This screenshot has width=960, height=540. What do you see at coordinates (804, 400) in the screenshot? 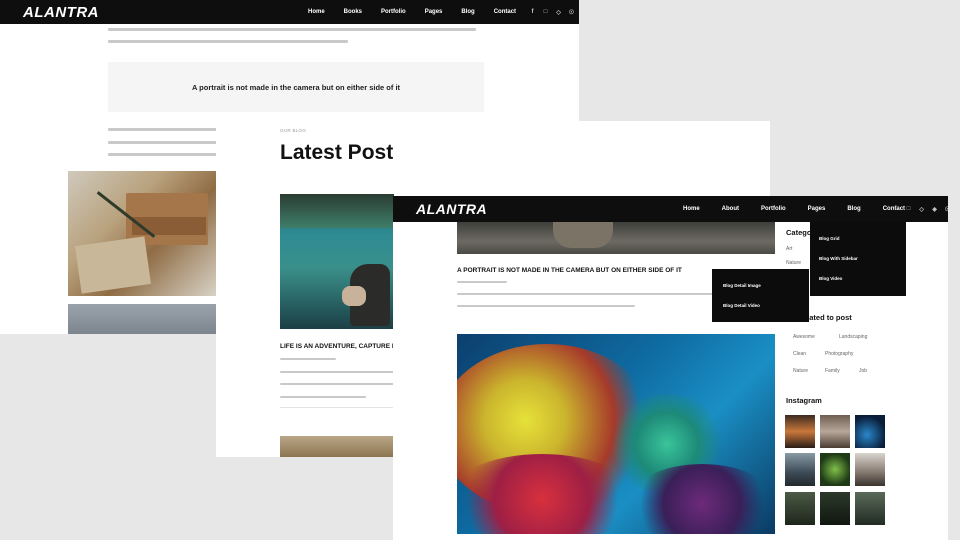
I see `instagram-heading: Instagram` at bounding box center [804, 400].